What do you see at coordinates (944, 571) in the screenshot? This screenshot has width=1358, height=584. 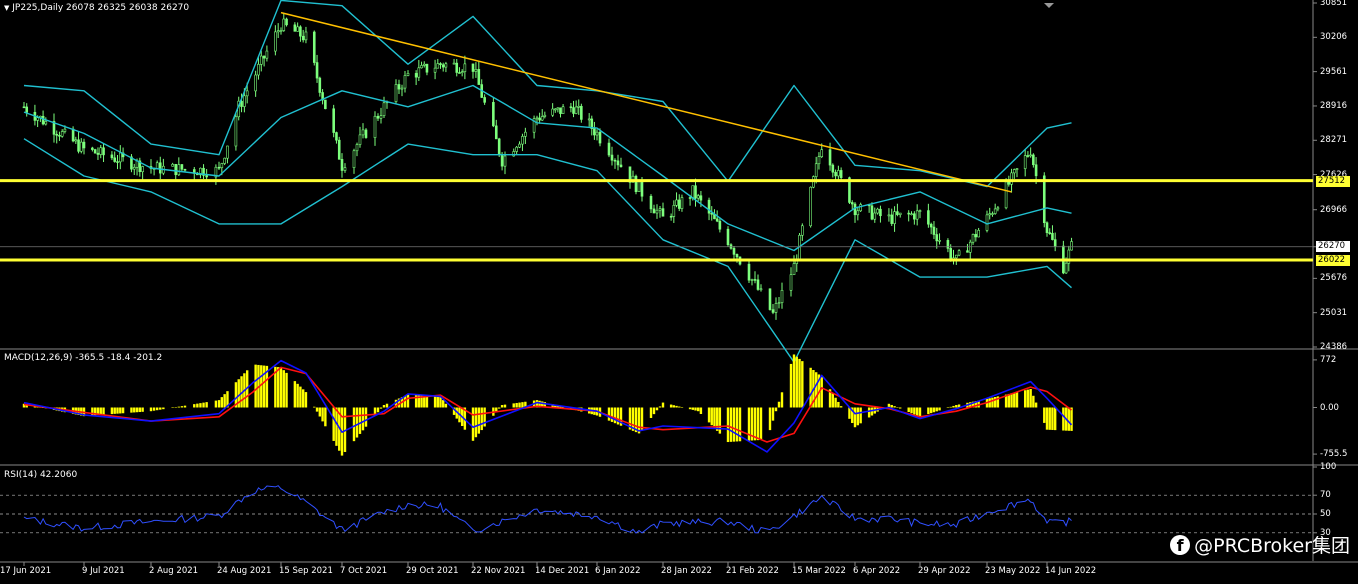 I see `time-tick-label: 29 Apr 2022` at bounding box center [944, 571].